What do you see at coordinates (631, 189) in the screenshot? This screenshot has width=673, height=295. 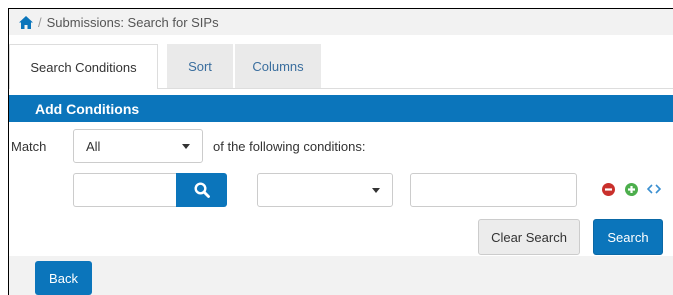 I see `add-condition-icon` at bounding box center [631, 189].